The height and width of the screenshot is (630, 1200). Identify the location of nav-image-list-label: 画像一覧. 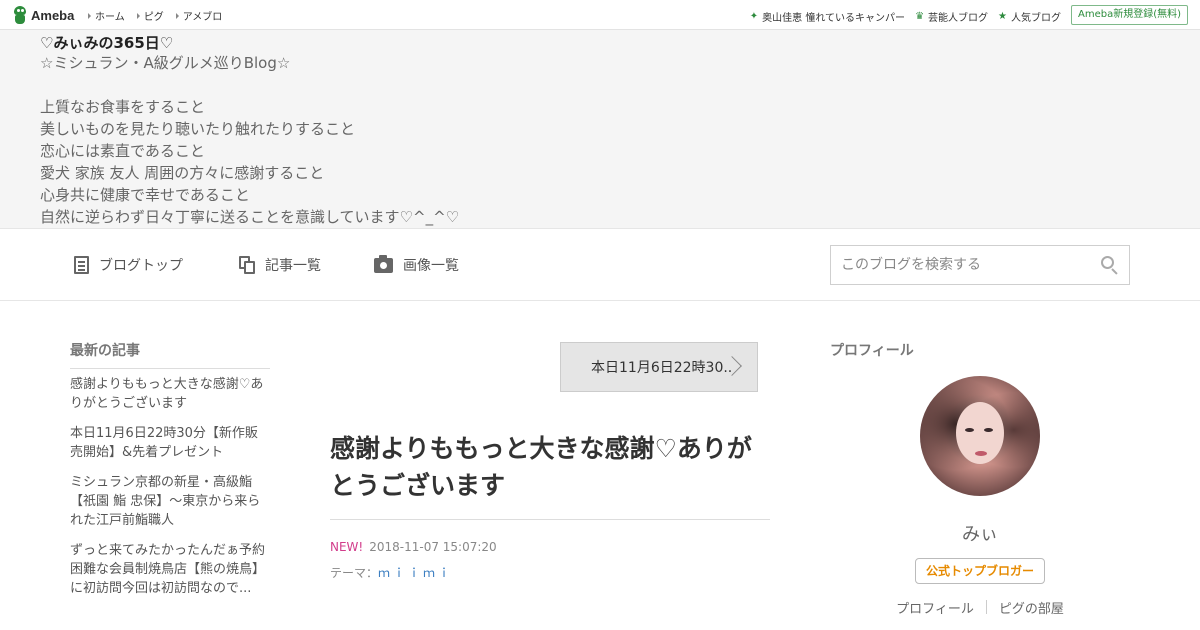
(431, 266).